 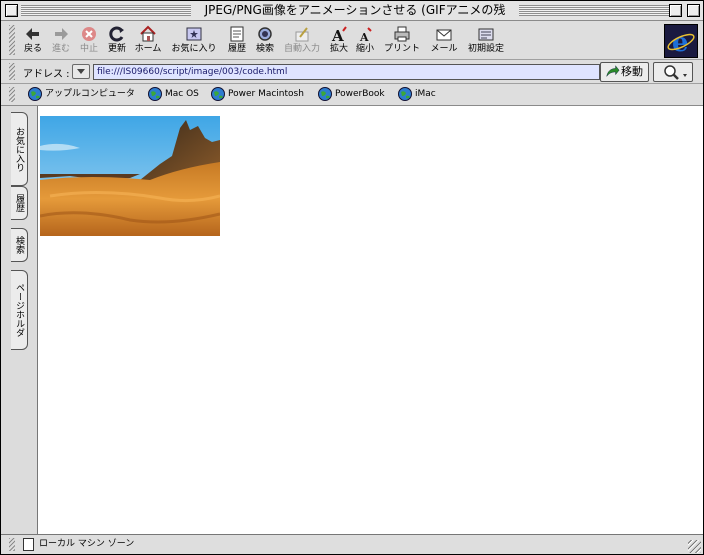 I want to click on mail-button: メール, so click(x=444, y=40).